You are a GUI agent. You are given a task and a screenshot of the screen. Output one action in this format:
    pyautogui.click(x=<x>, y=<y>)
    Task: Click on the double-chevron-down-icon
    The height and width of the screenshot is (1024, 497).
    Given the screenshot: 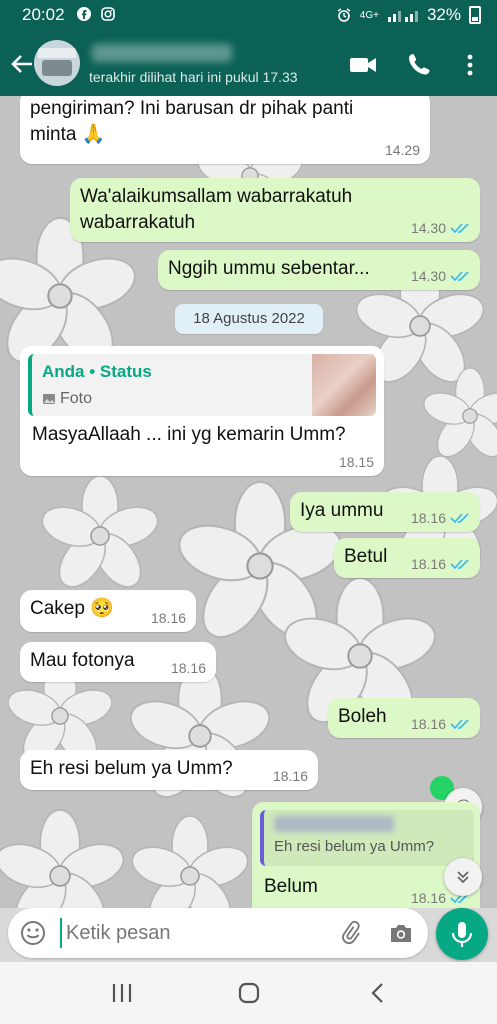 What is the action you would take?
    pyautogui.click(x=463, y=877)
    